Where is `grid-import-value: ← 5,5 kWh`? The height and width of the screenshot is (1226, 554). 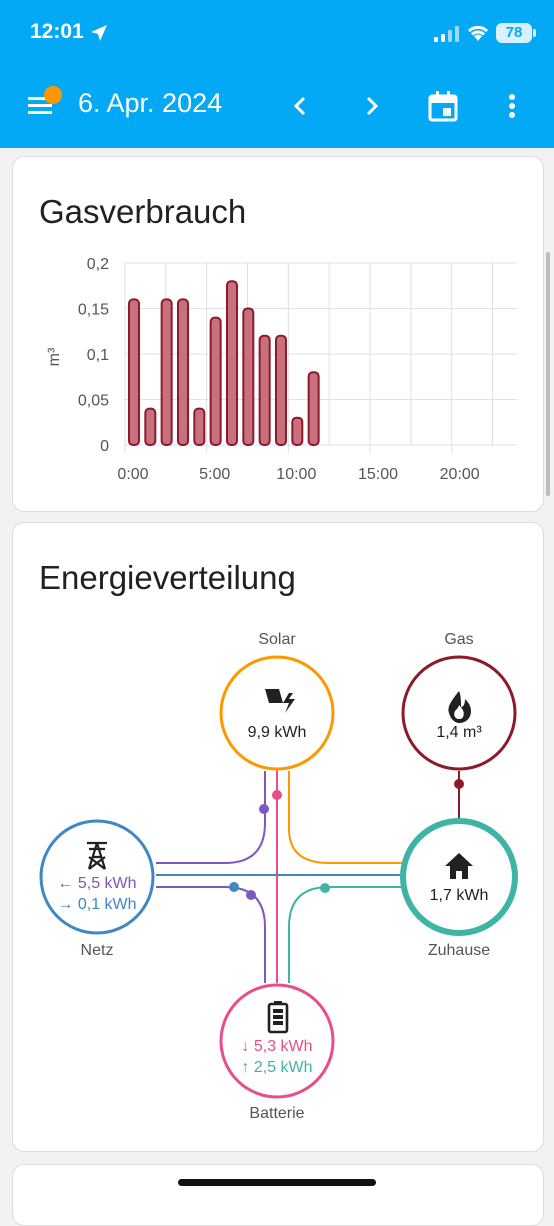
grid-import-value: ← 5,5 kWh is located at coordinates (97, 883).